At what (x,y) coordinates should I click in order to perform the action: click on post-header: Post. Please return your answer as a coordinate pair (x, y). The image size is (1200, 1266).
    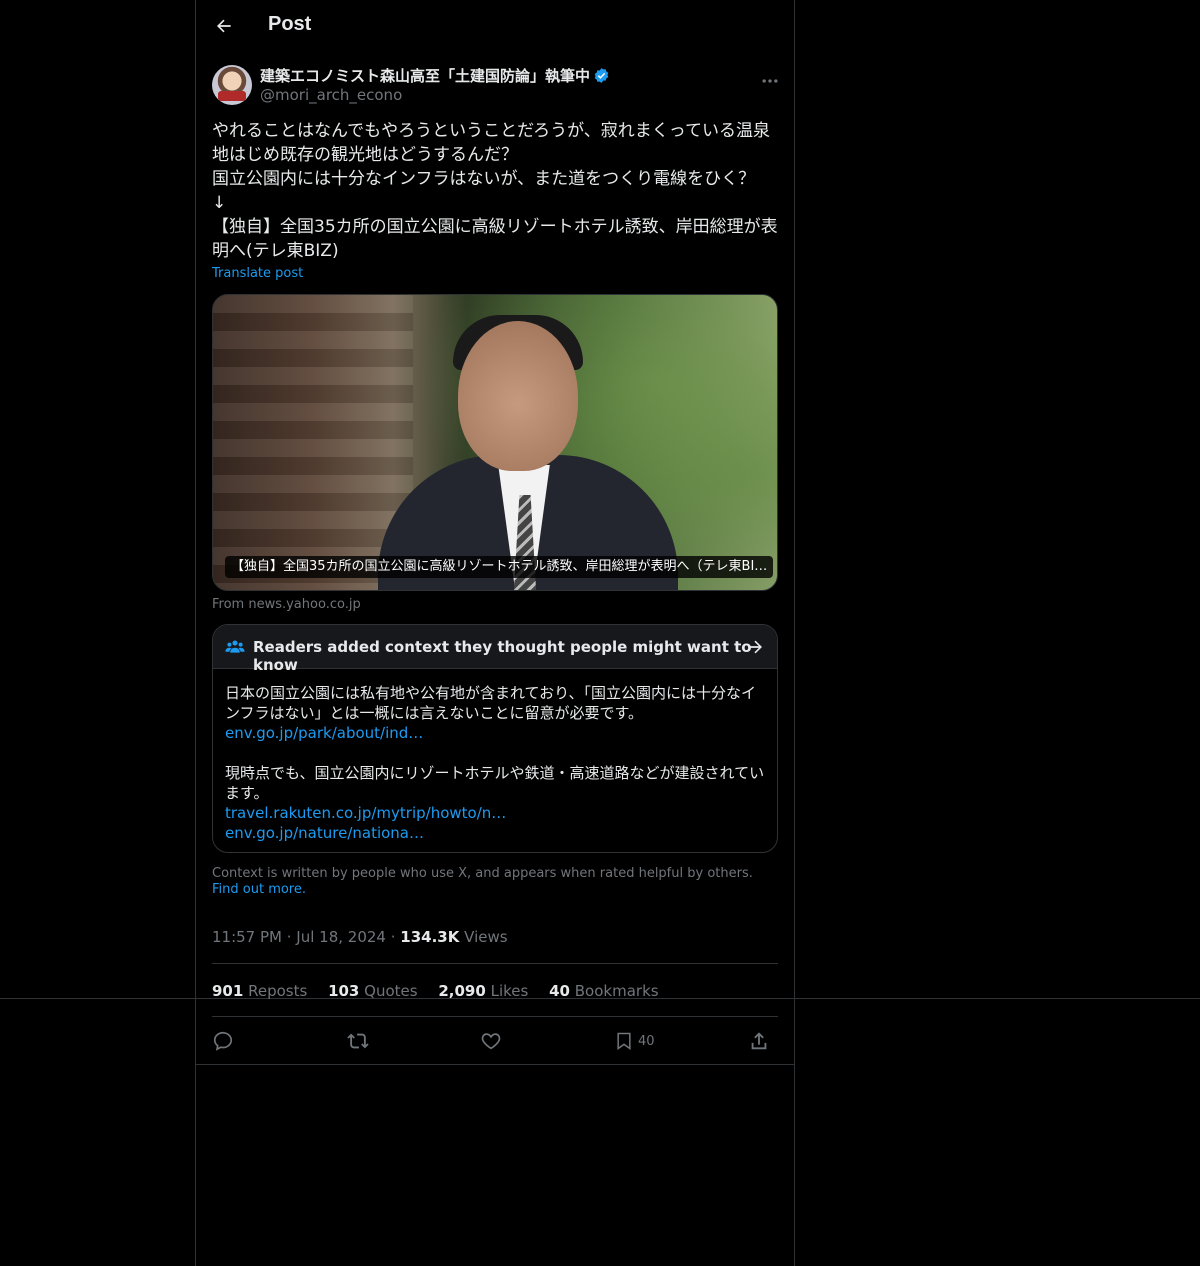
    Looking at the image, I should click on (495, 26).